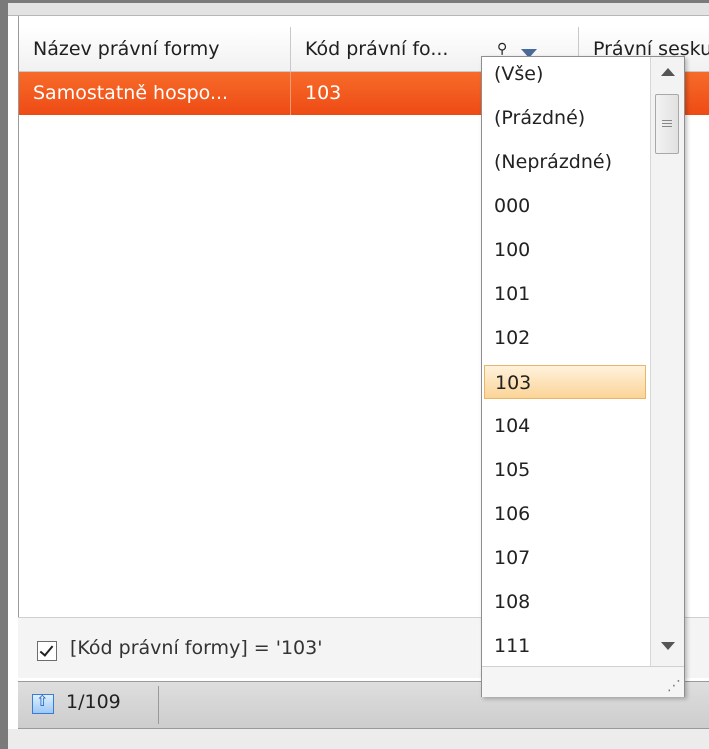 Image resolution: width=709 pixels, height=749 pixels. What do you see at coordinates (158, 705) in the screenshot?
I see `status-divider` at bounding box center [158, 705].